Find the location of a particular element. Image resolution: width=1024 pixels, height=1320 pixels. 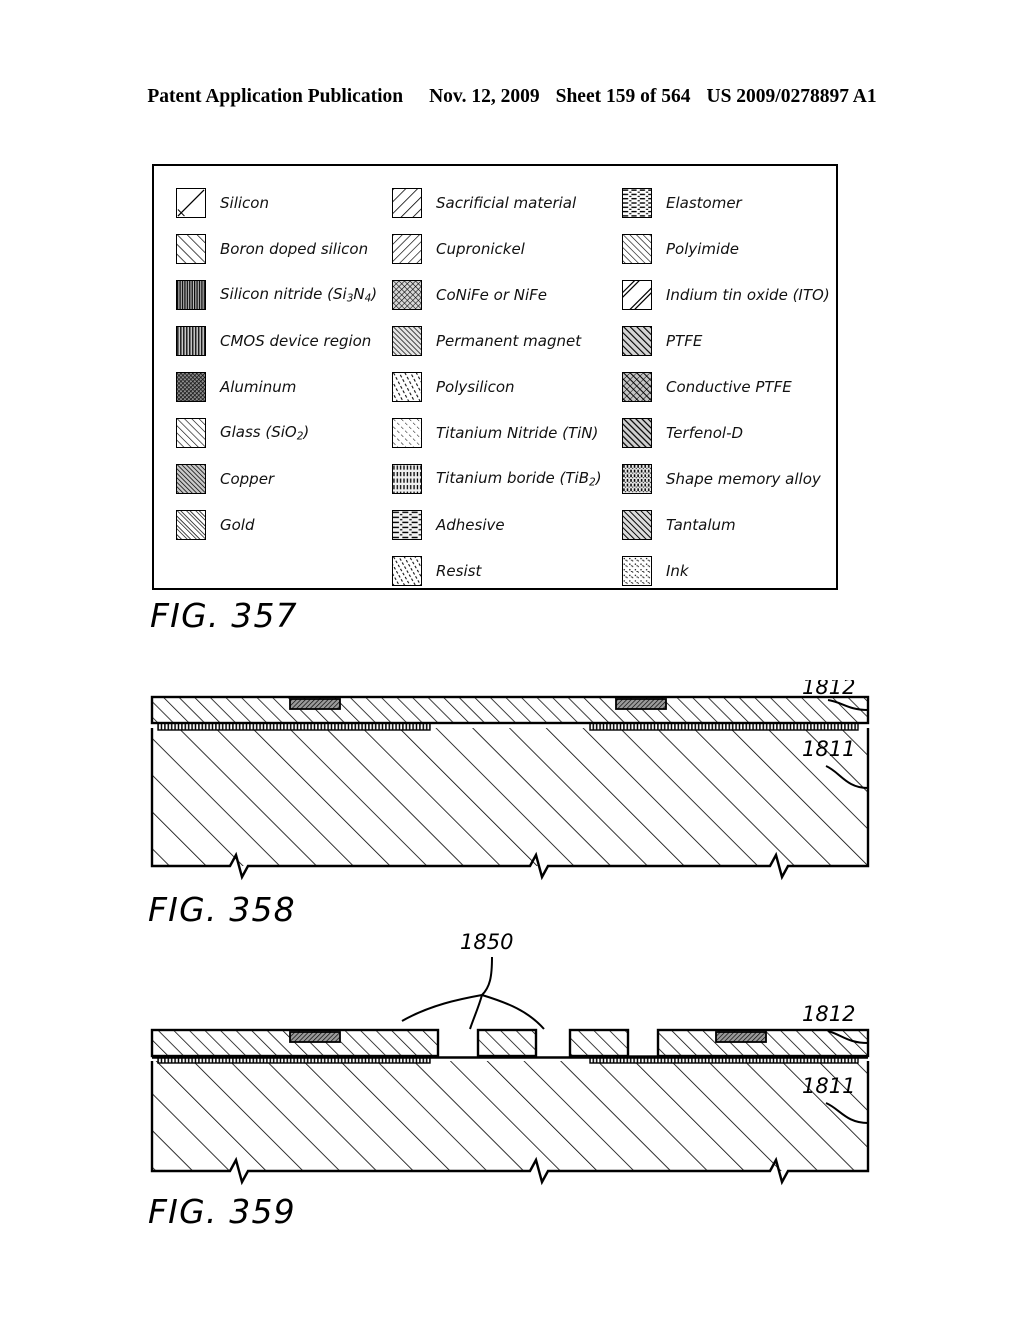

substrate-silicon-fill is located at coordinates (510, 797).